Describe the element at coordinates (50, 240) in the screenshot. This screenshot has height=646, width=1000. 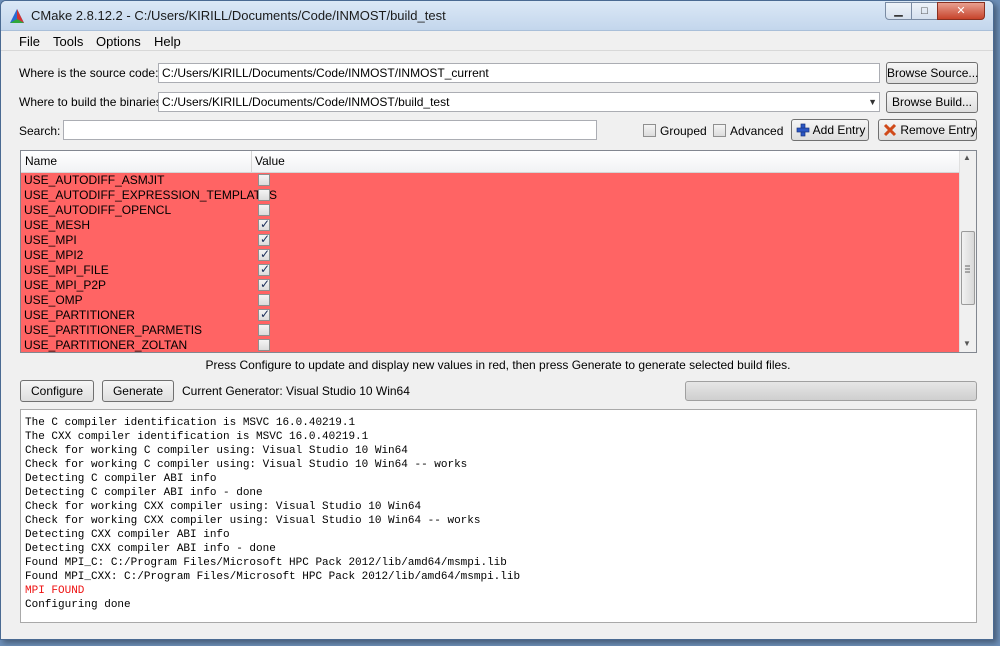
I see `entry-name: USE_MPI` at that location.